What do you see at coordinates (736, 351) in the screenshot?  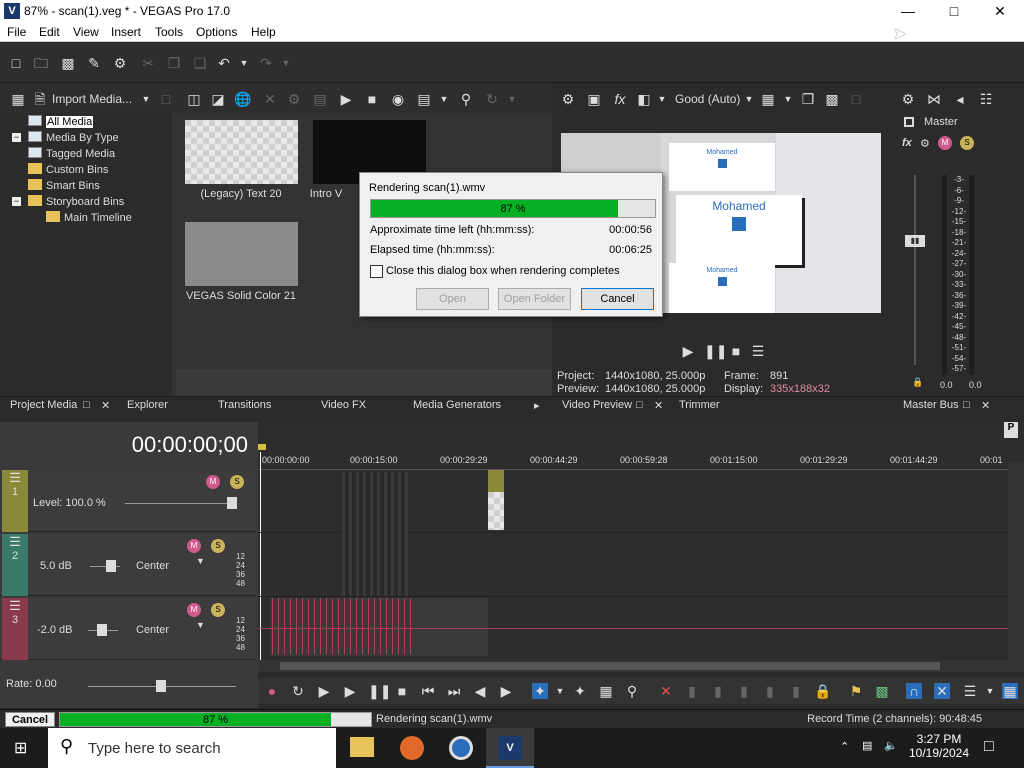 I see `preview-stop-icon: ■` at bounding box center [736, 351].